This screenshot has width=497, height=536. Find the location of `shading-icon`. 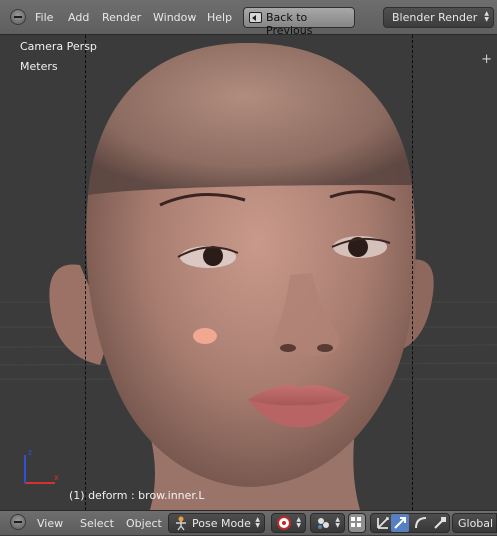

shading-icon is located at coordinates (284, 523).